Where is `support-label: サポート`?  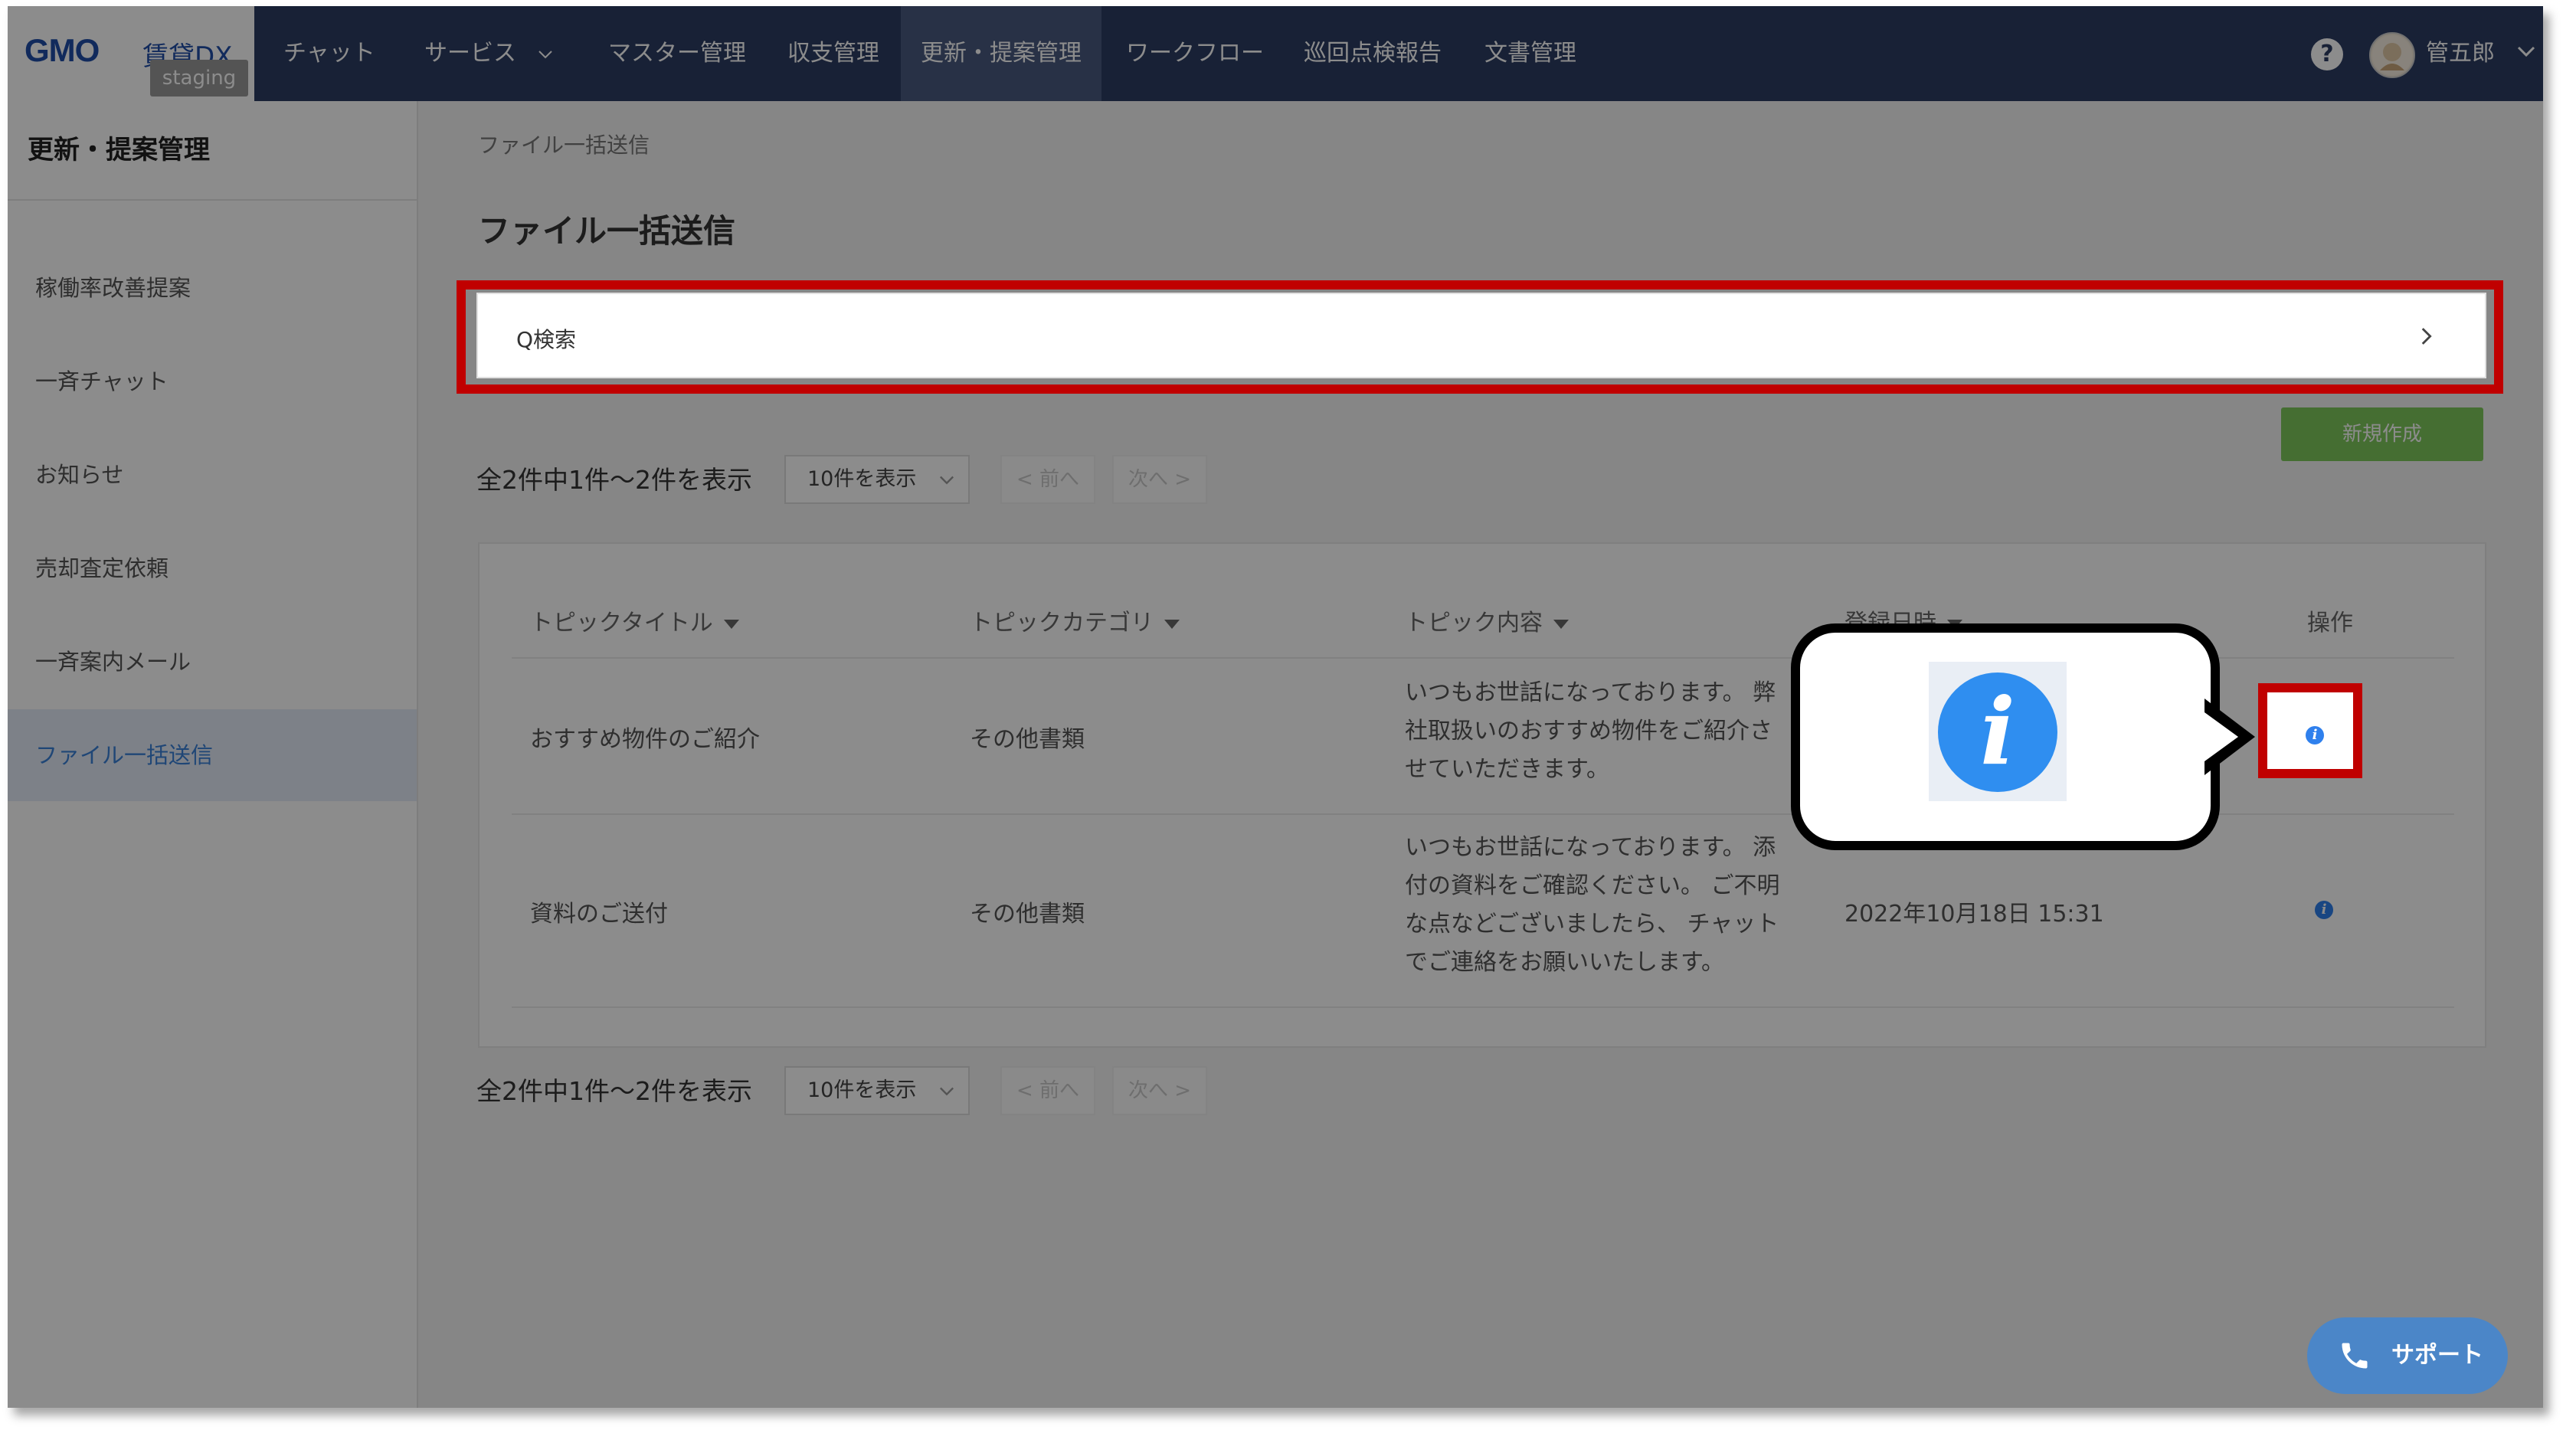
support-label: サポート is located at coordinates (2437, 1355).